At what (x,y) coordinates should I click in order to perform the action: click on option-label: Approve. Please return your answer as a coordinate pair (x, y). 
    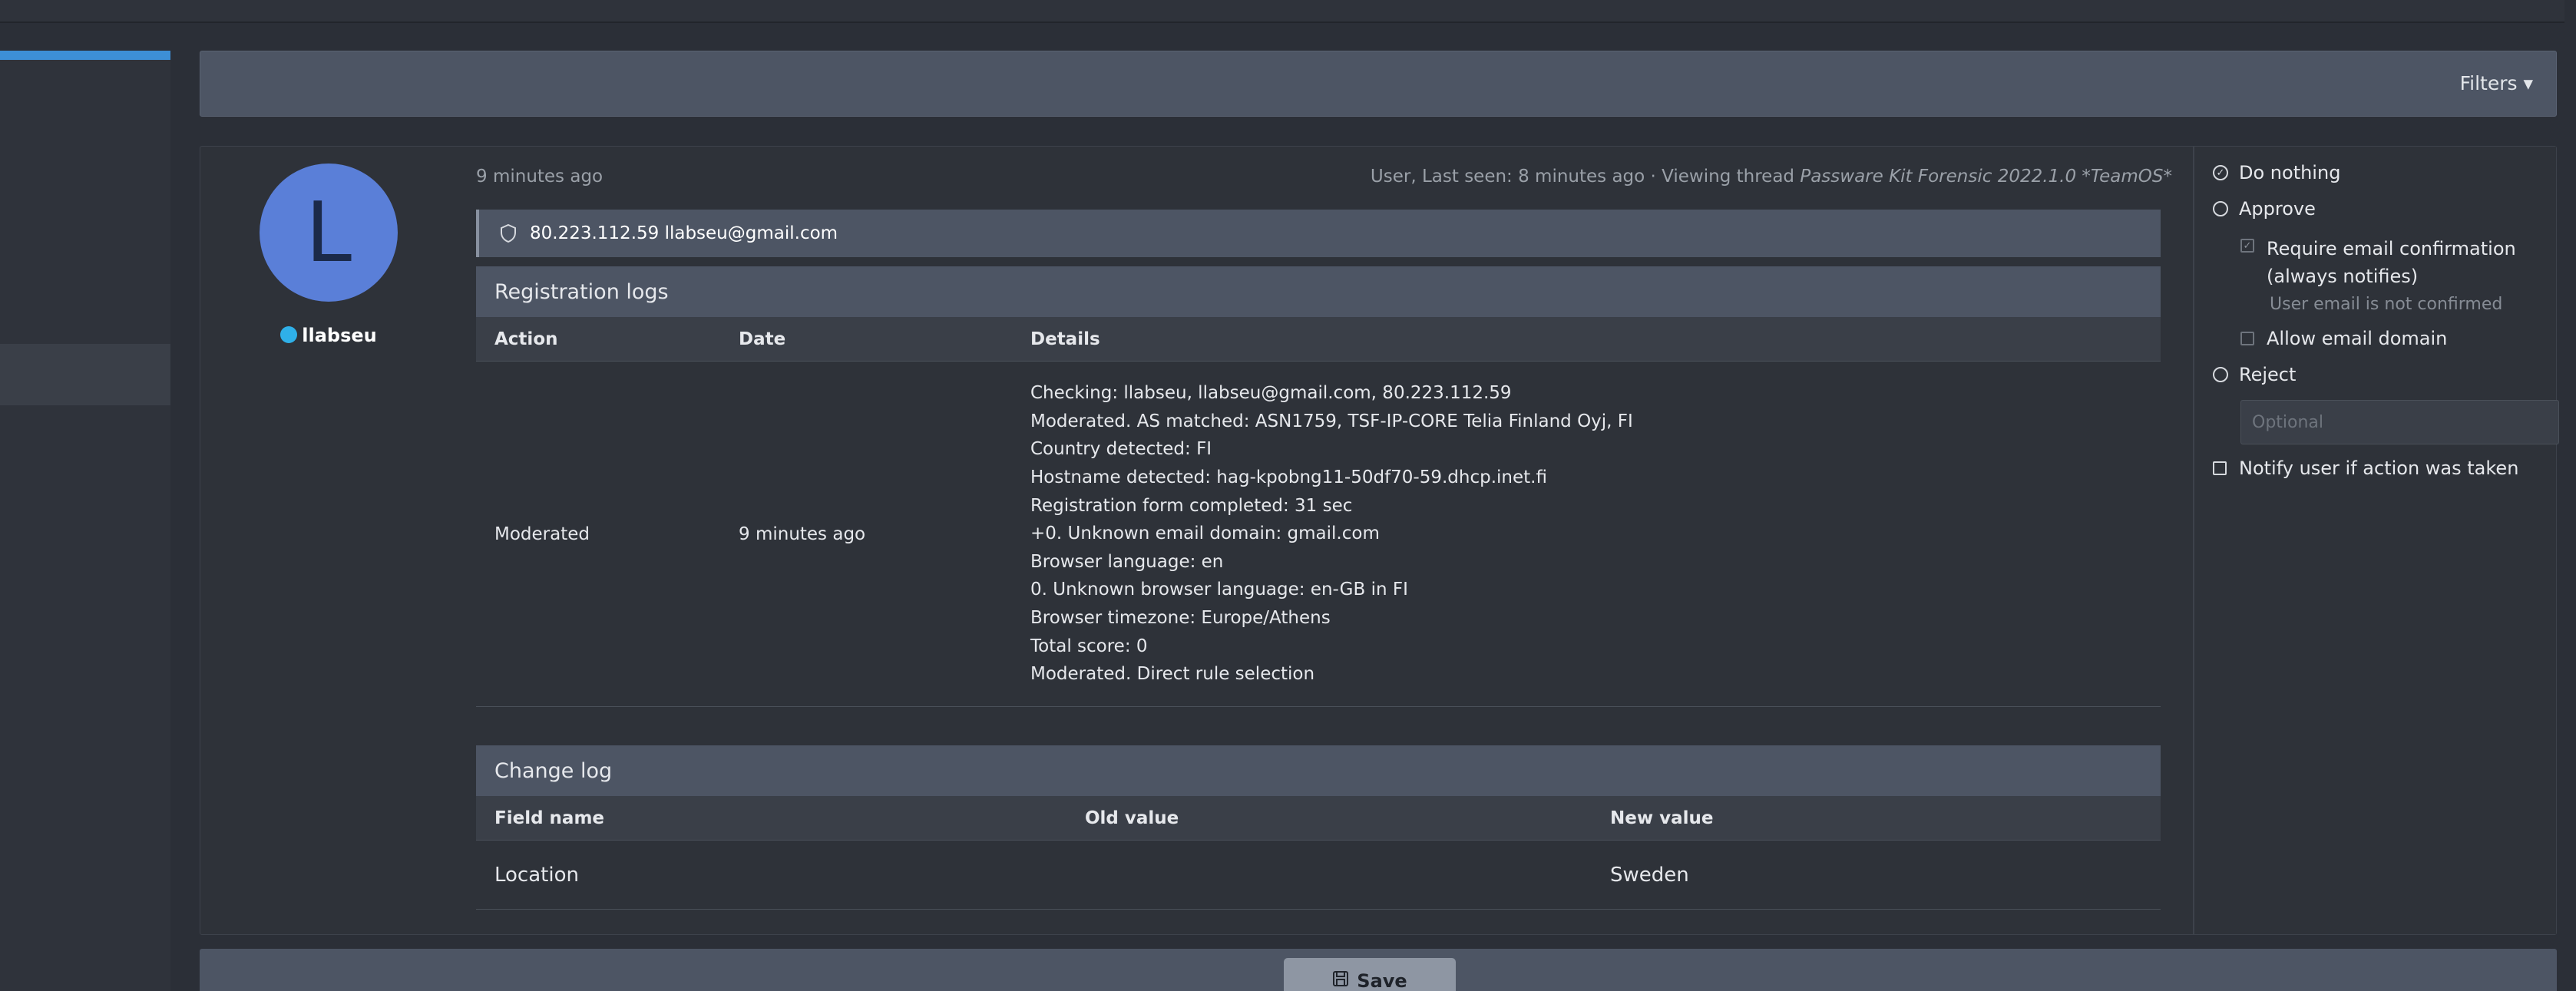
    Looking at the image, I should click on (2277, 209).